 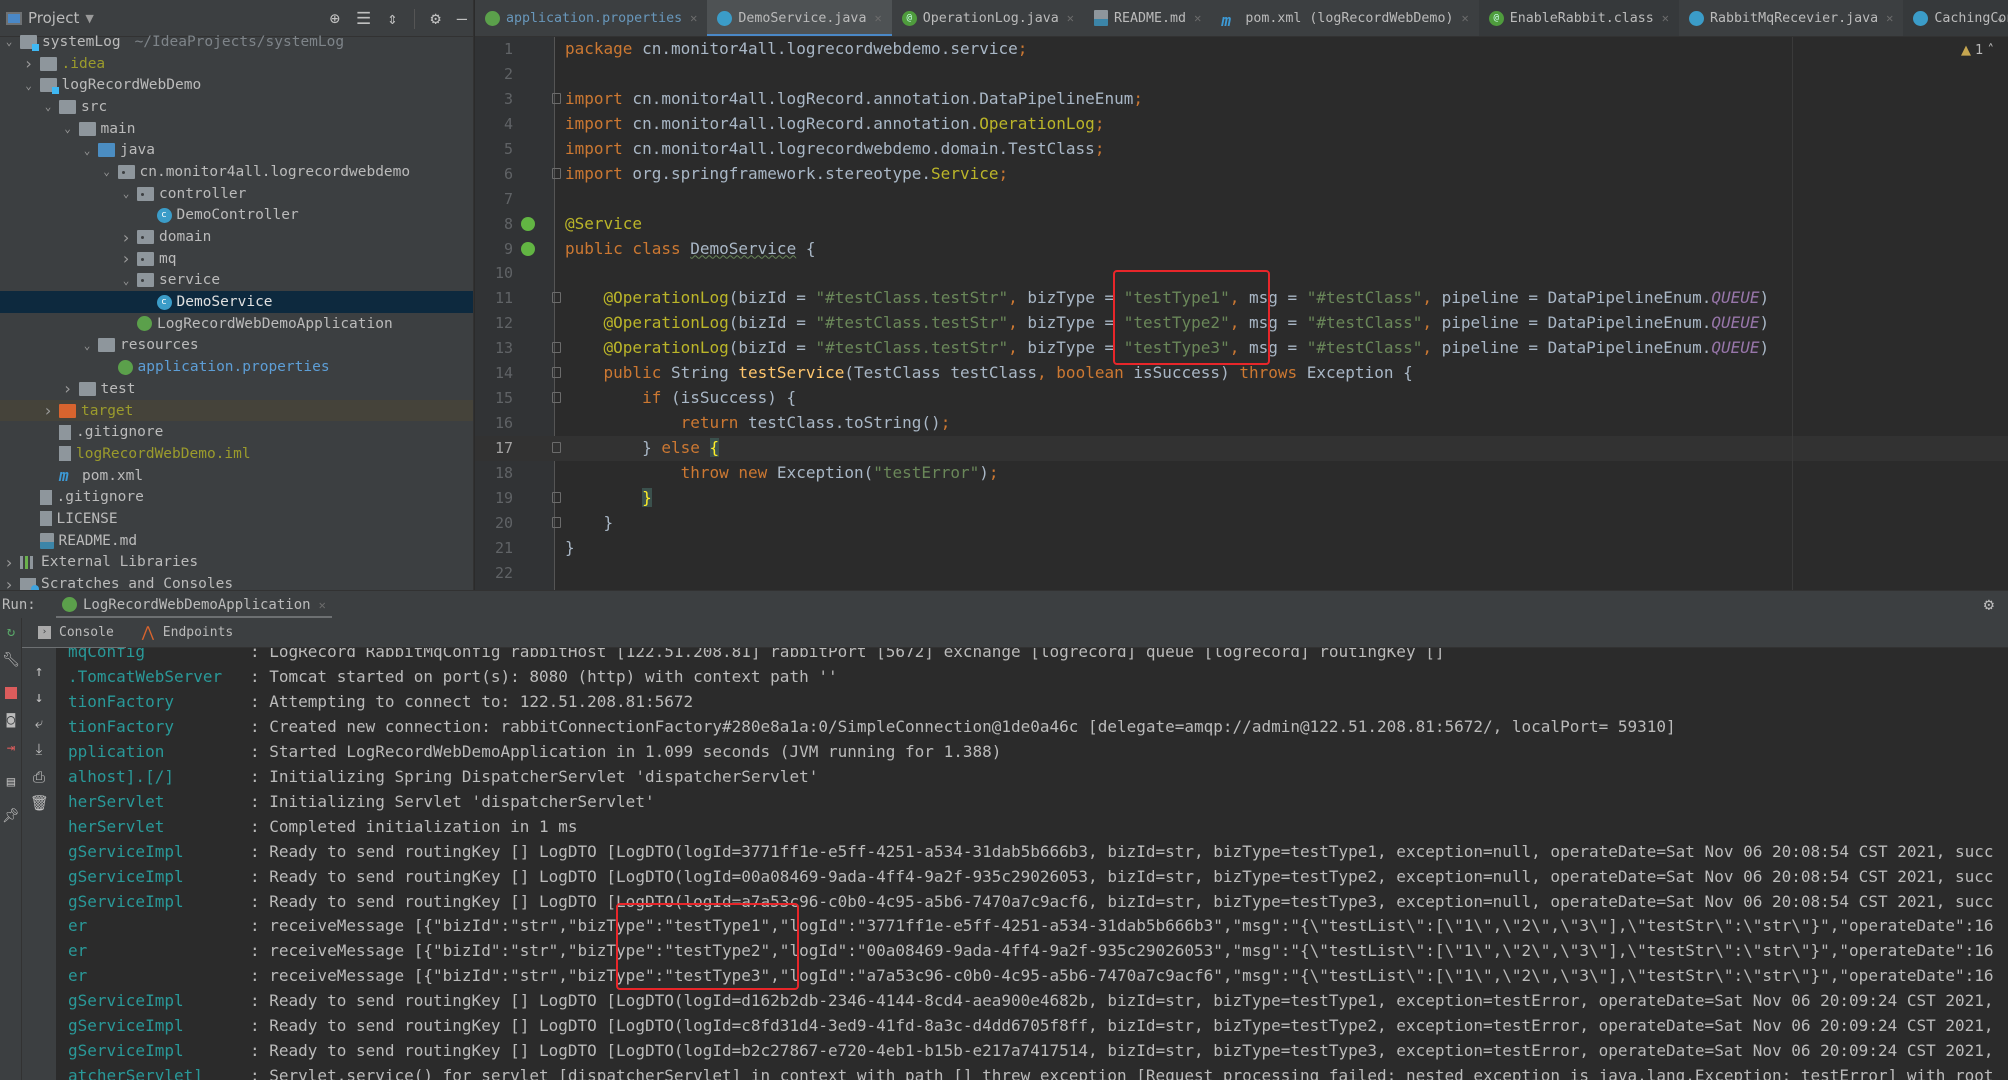 What do you see at coordinates (236, 346) in the screenshot?
I see `tree-item: ⌄ resources` at bounding box center [236, 346].